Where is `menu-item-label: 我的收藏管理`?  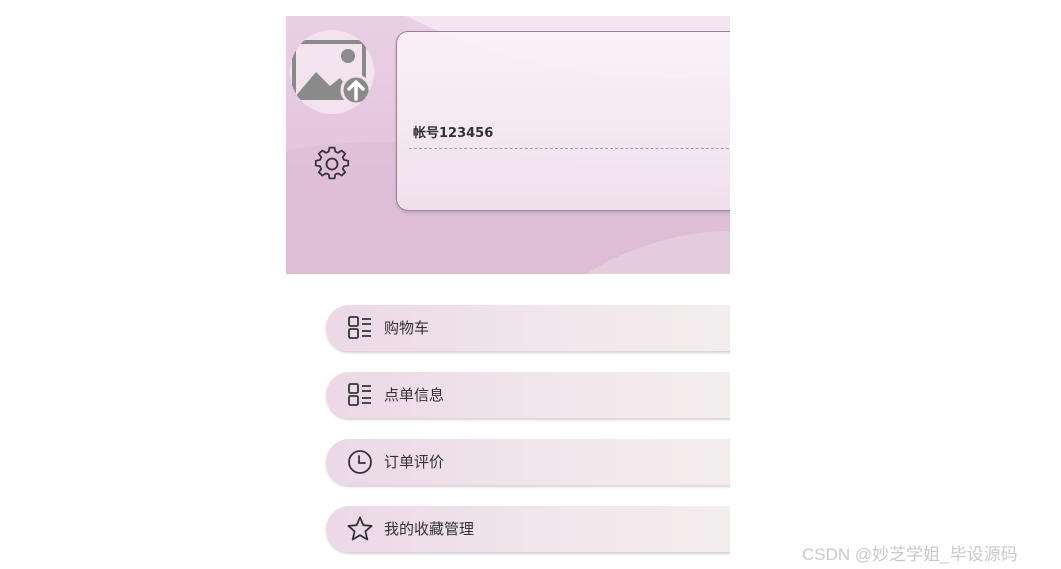 menu-item-label: 我的收藏管理 is located at coordinates (429, 529).